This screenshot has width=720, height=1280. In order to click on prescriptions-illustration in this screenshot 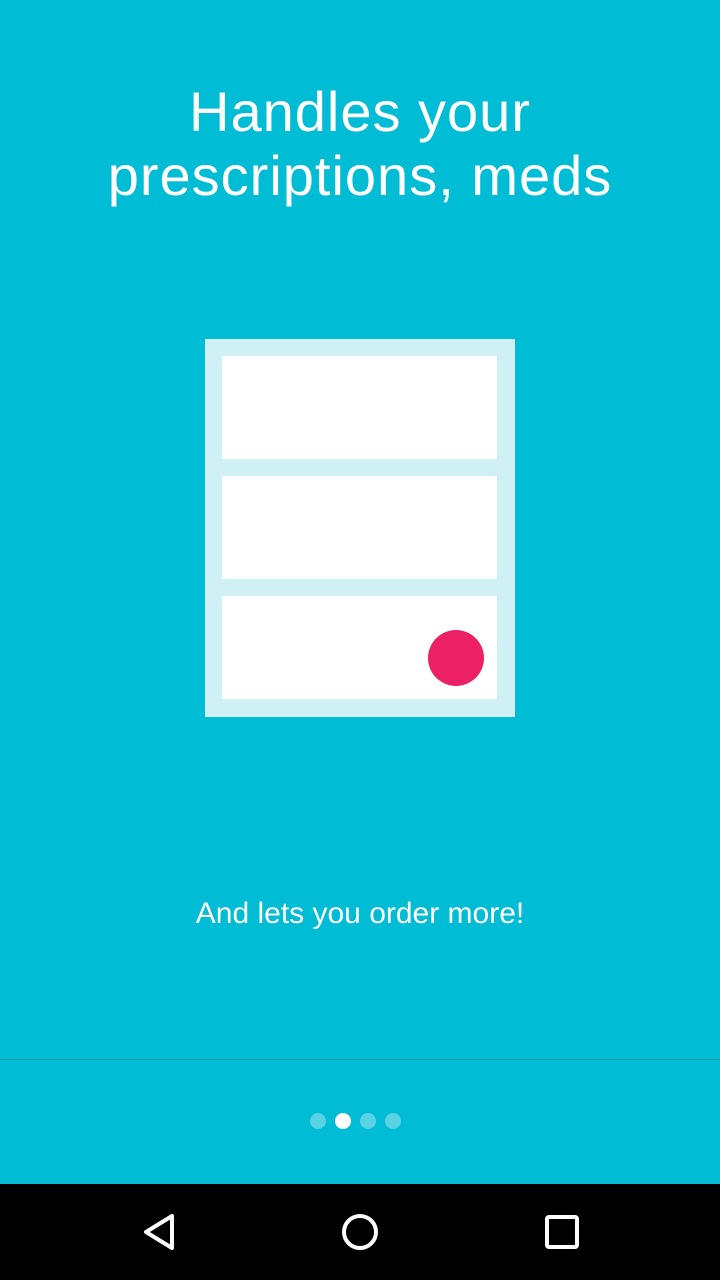, I will do `click(360, 528)`.